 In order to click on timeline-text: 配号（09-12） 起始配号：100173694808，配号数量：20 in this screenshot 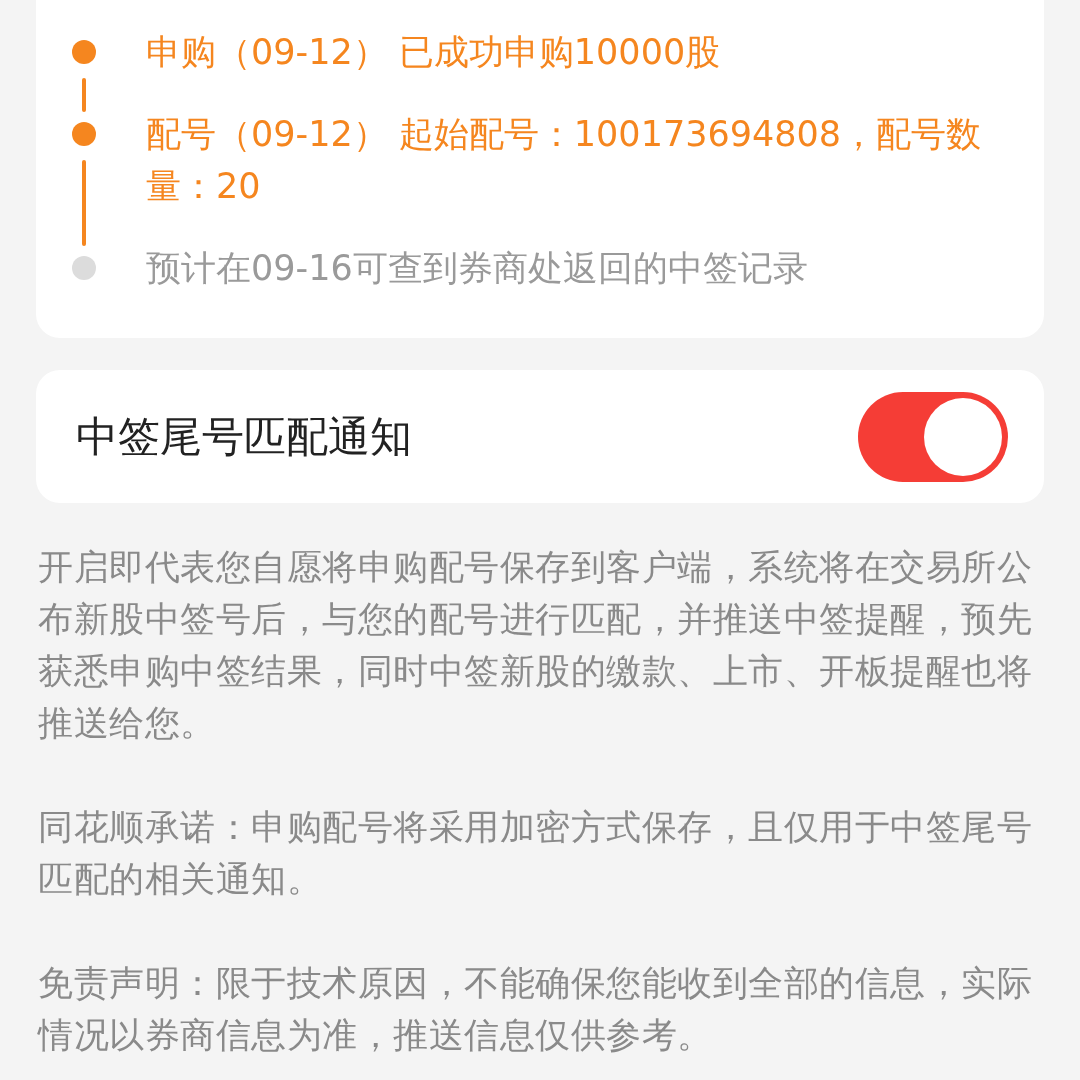, I will do `click(564, 160)`.